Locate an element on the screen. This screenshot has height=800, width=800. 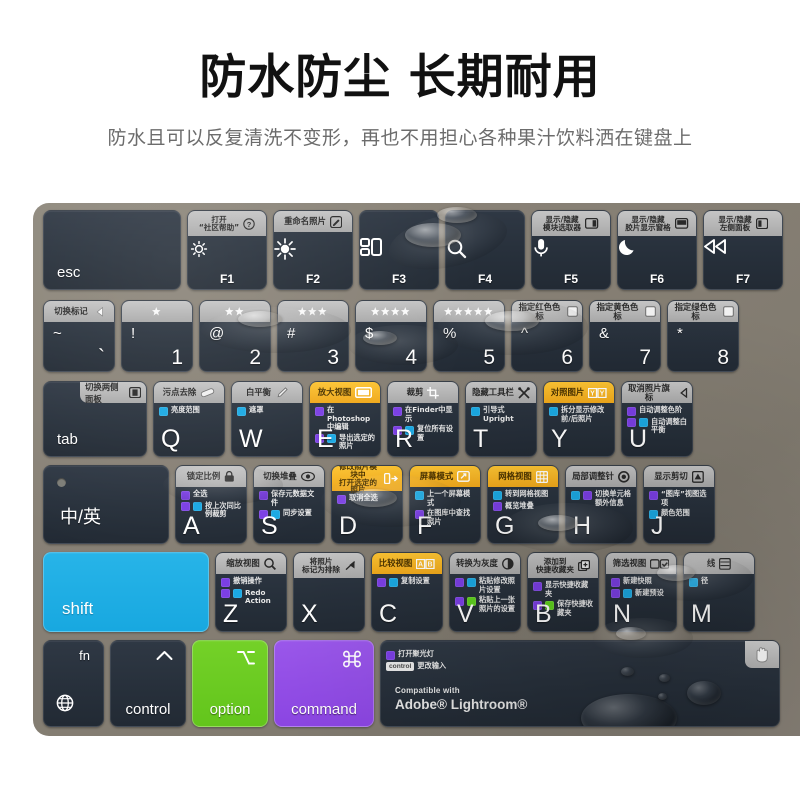
key-strip-e: 放大视图 is located at coordinates (345, 392).